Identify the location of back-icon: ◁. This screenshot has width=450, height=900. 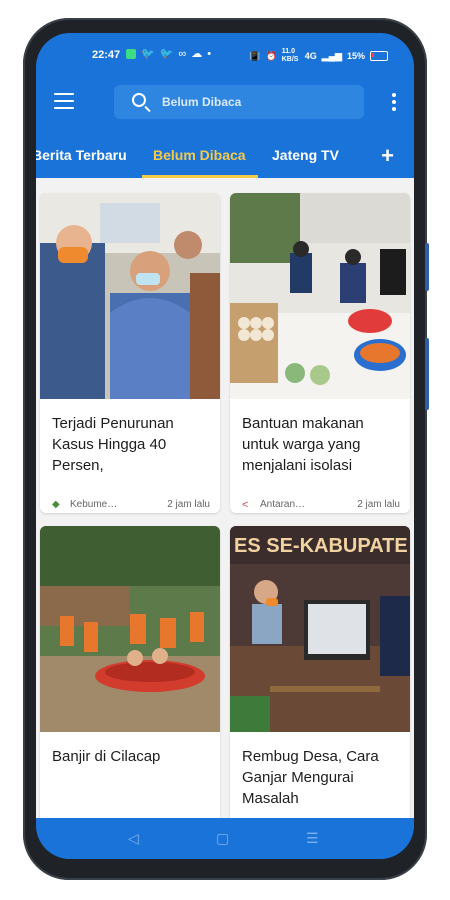
(133, 838).